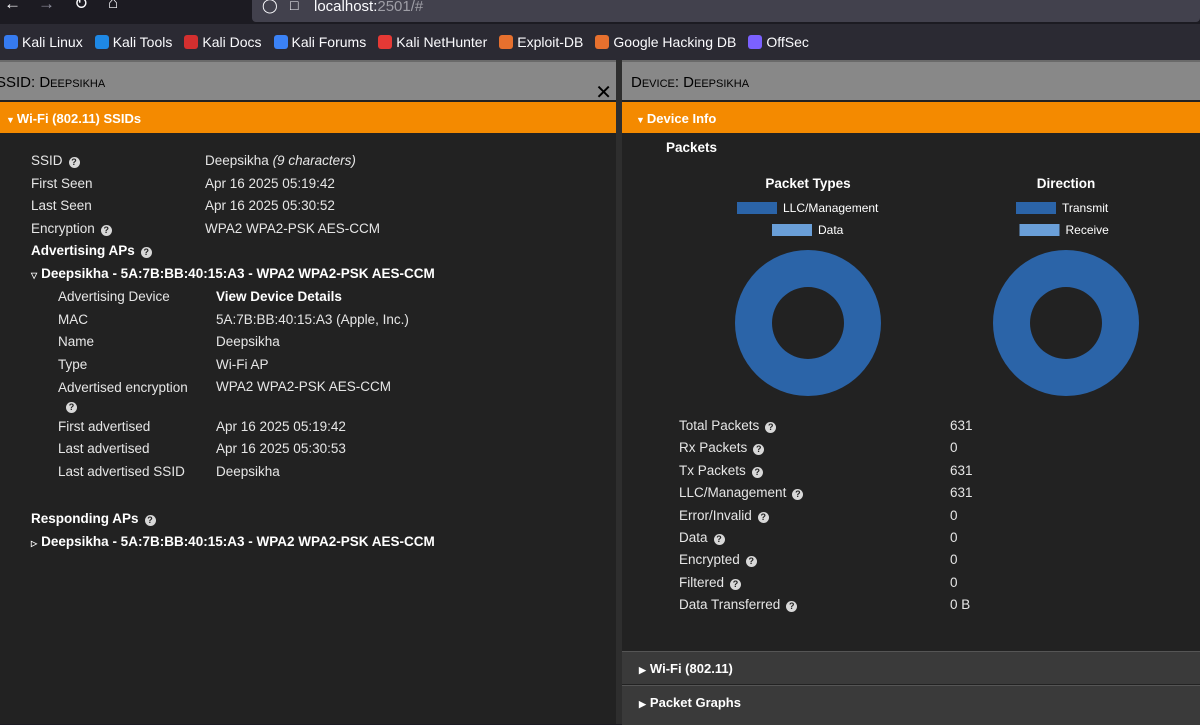 Image resolution: width=1200 pixels, height=725 pixels. I want to click on bookmark-label: Google Hacking DB, so click(675, 42).